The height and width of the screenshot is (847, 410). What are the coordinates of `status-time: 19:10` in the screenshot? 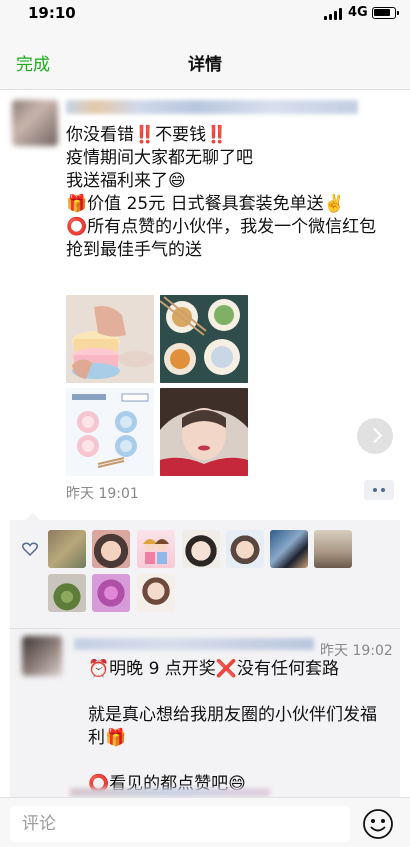 It's located at (52, 13).